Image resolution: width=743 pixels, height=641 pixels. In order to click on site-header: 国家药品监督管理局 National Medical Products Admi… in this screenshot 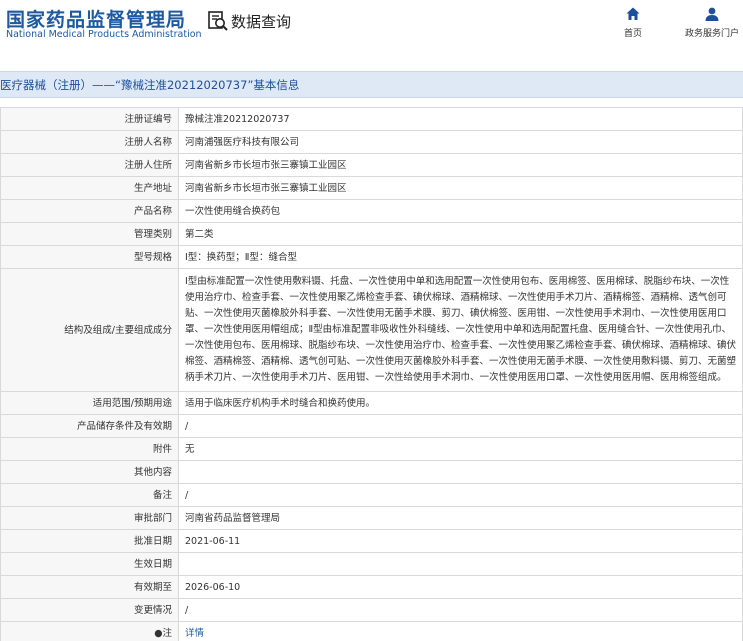, I will do `click(371, 24)`.